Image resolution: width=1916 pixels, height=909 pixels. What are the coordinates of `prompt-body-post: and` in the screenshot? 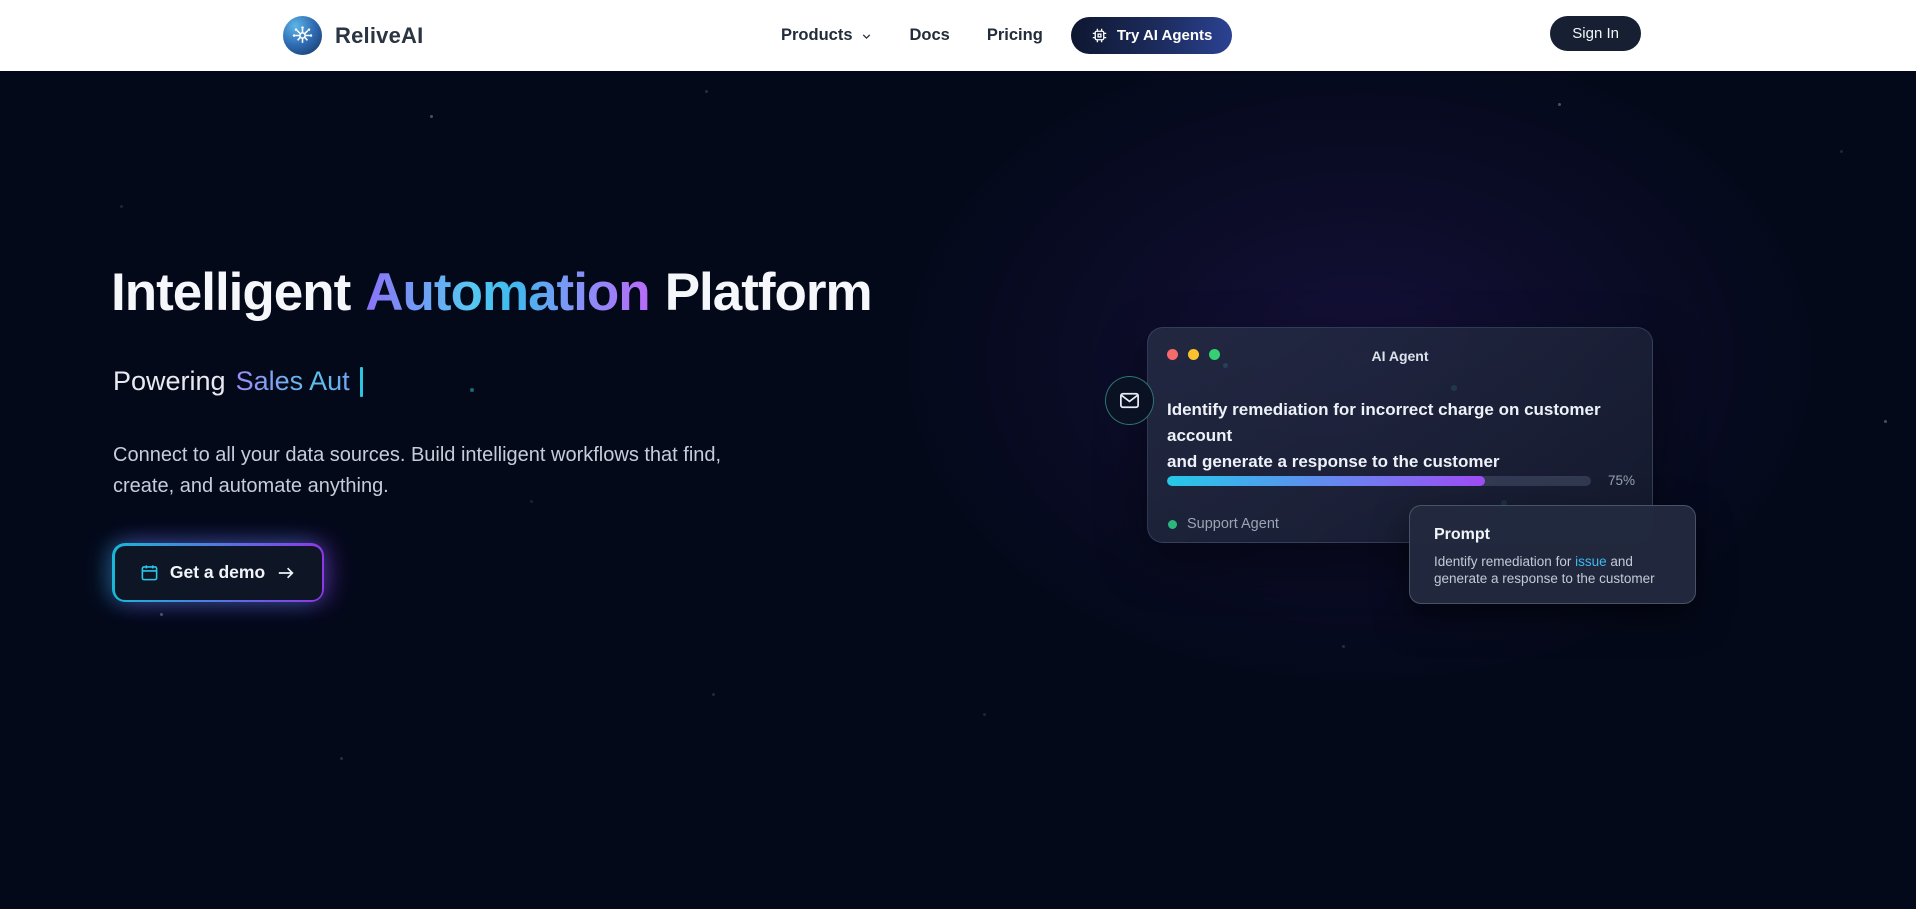 It's located at (1619, 561).